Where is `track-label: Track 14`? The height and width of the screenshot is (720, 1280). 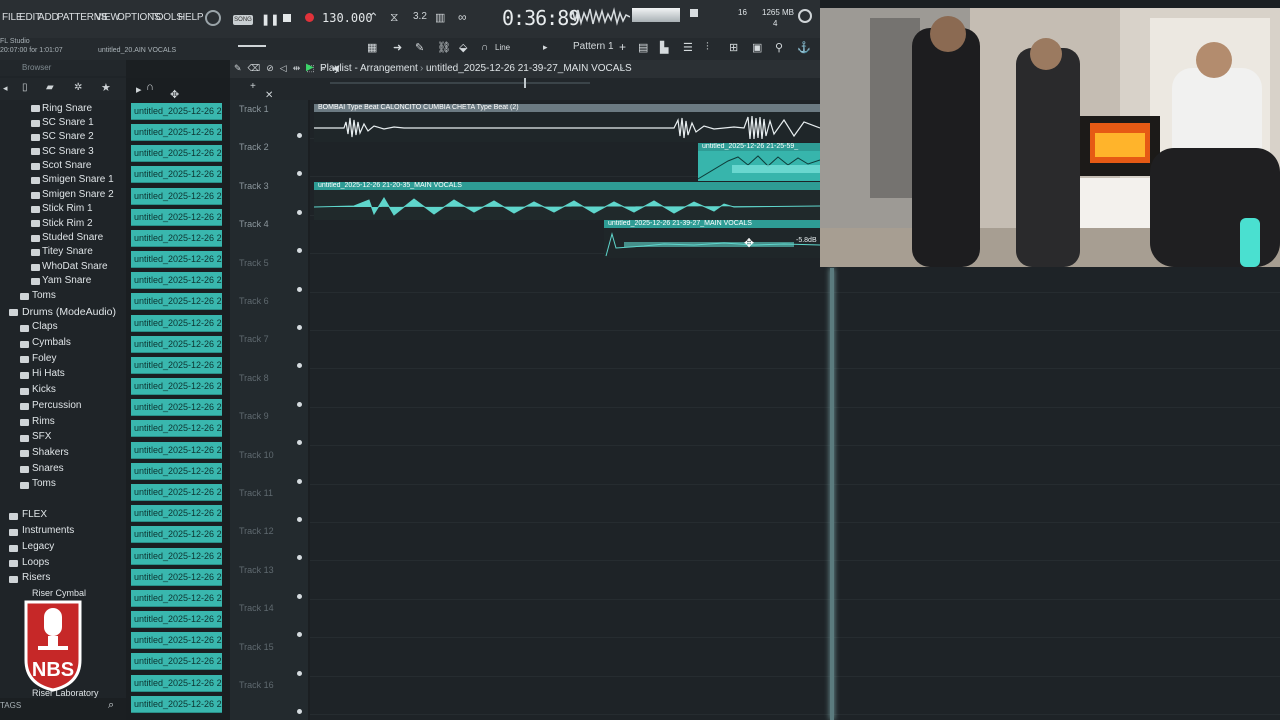
track-label: Track 14 is located at coordinates (256, 608).